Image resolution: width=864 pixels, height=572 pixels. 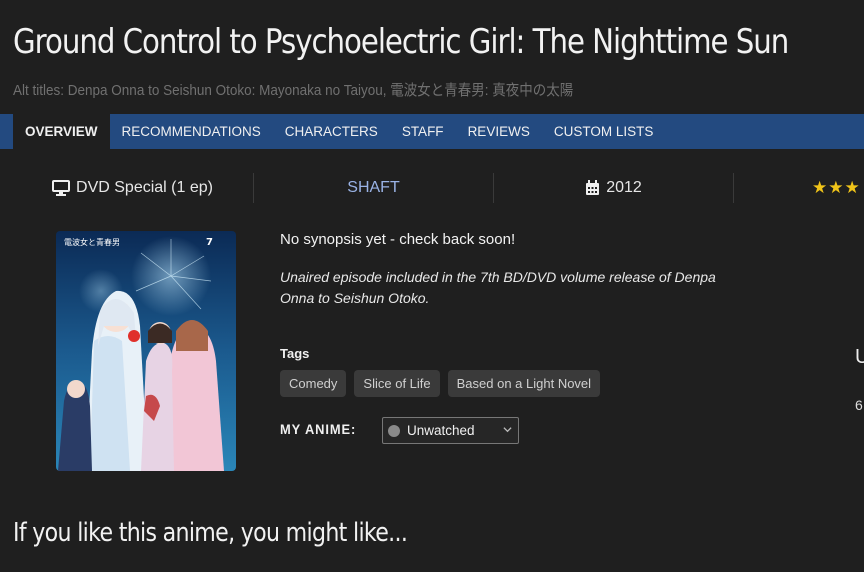 I want to click on tag-slice-of-life: Slice of Life, so click(x=397, y=383).